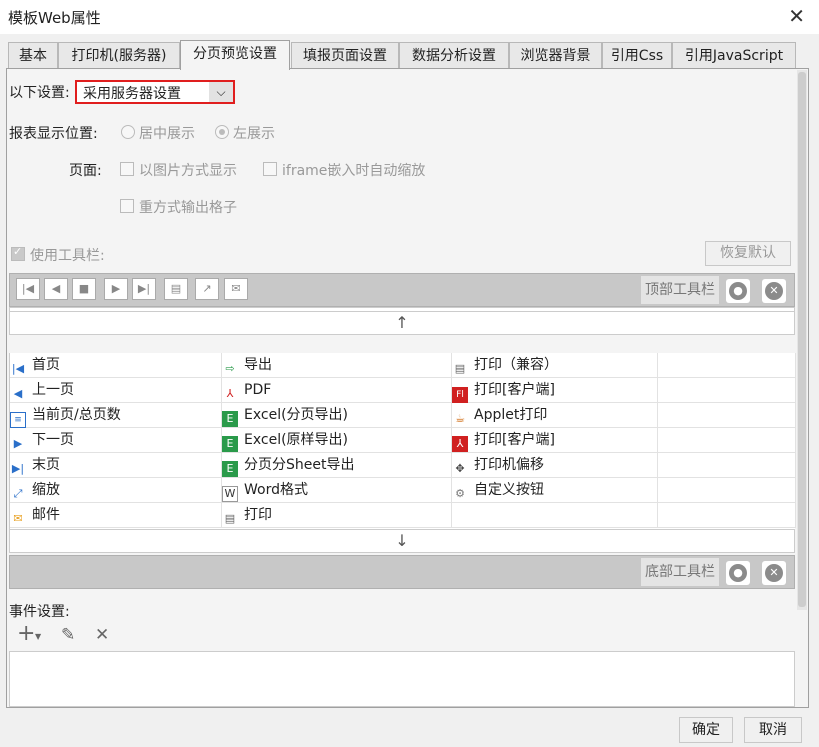 The image size is (819, 747). What do you see at coordinates (158, 133) in the screenshot?
I see `radio-center: 居中展示` at bounding box center [158, 133].